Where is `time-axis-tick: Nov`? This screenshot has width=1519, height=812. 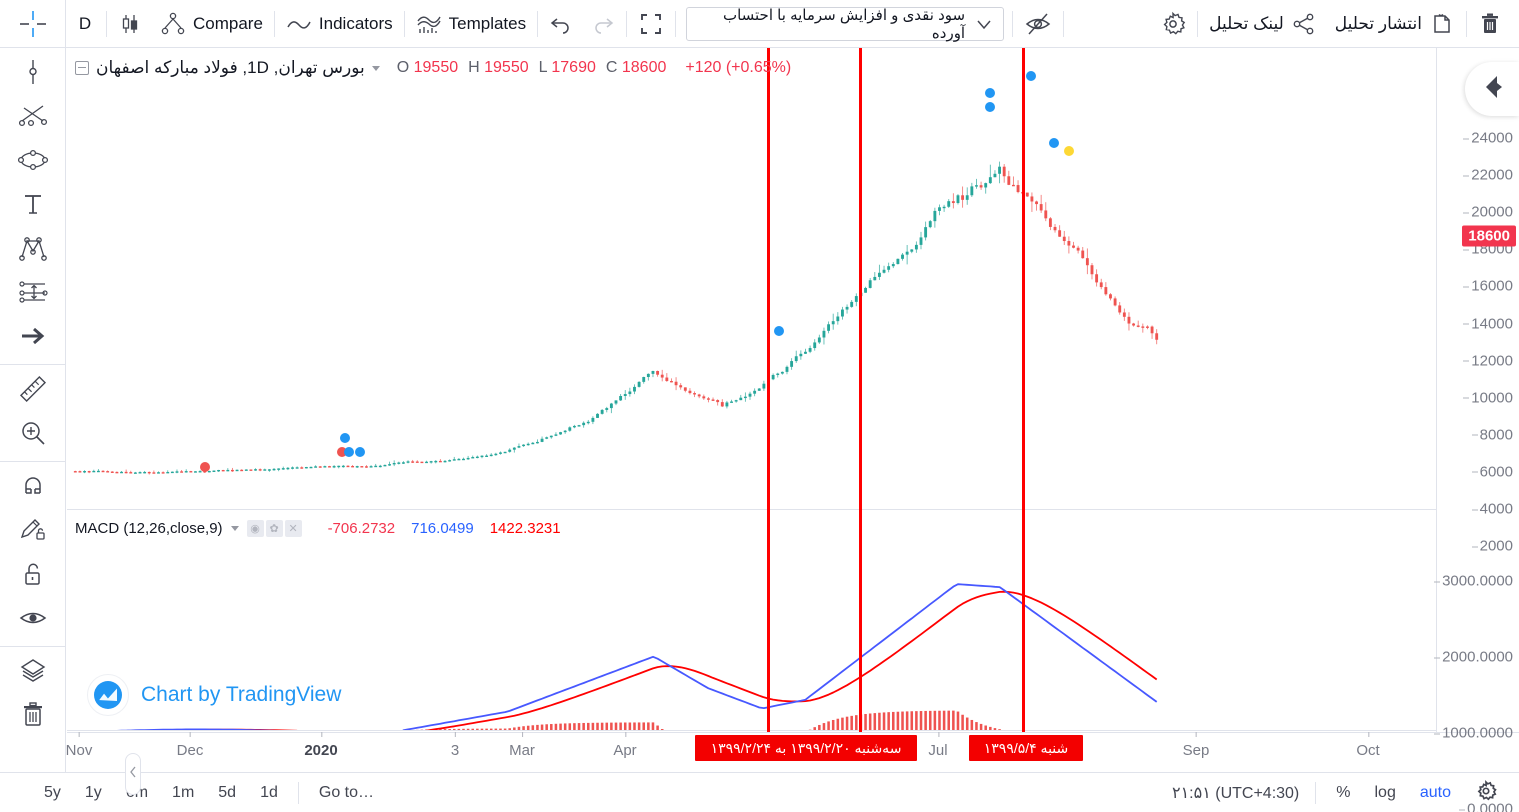 time-axis-tick: Nov is located at coordinates (79, 745).